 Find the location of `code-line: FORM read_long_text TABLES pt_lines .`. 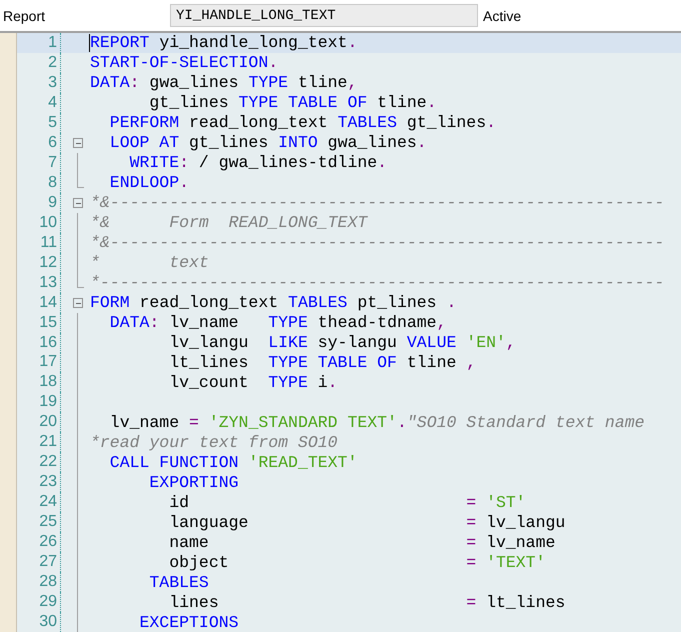

code-line: FORM read_long_text TABLES pt_lines . is located at coordinates (273, 302).